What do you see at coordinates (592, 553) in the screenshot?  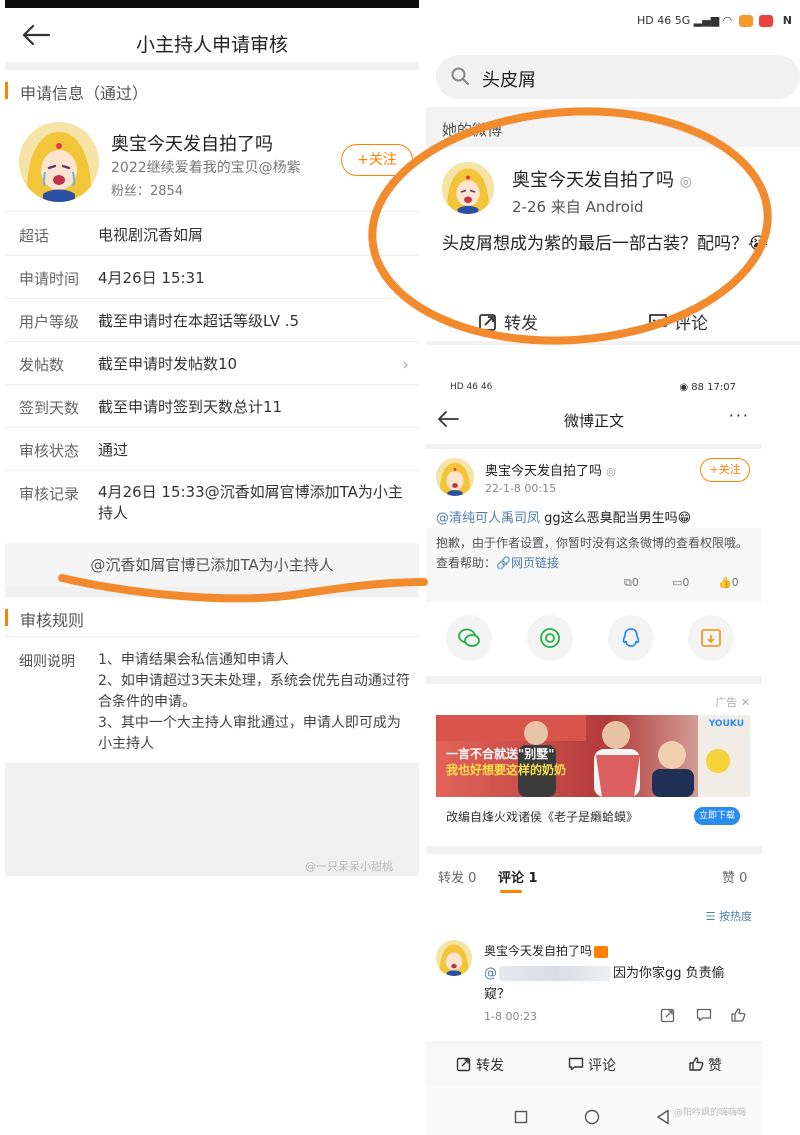 I see `quoted-text: 抱歉，由于作者设置，你暂时没有这条微博的查看权限哦。查看帮助：🔗网页链接` at bounding box center [592, 553].